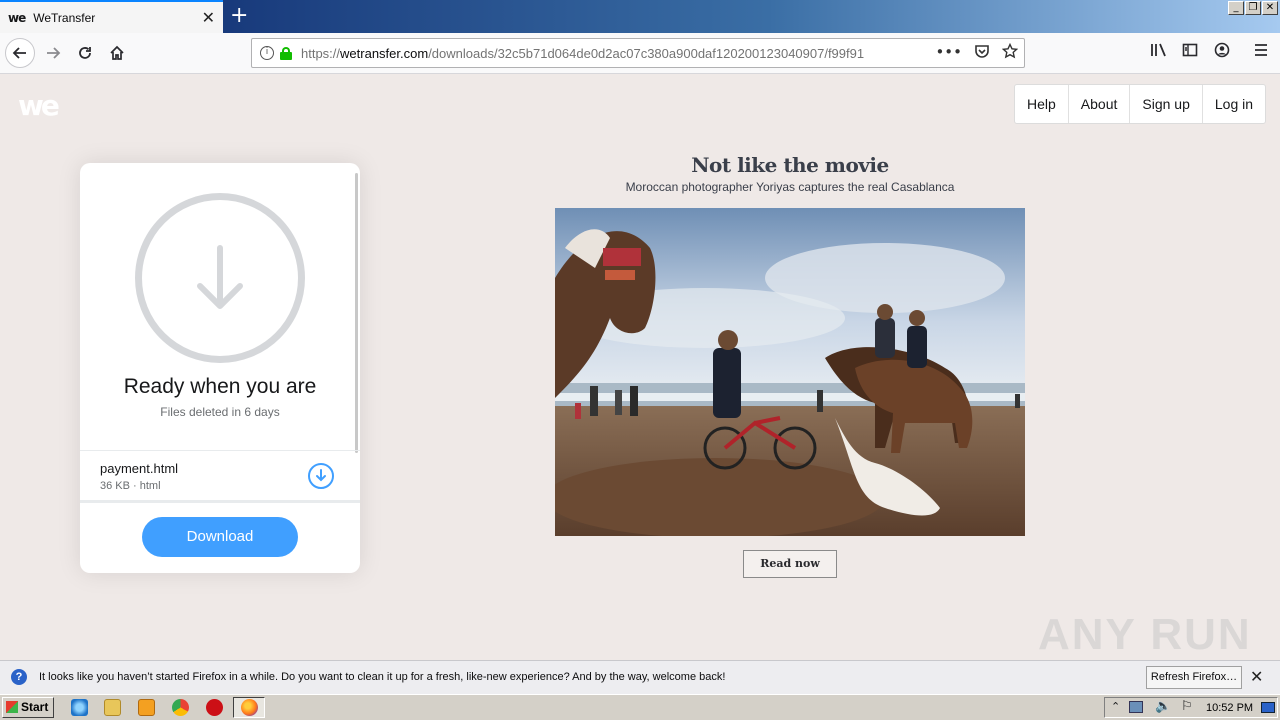 This screenshot has height=720, width=1280. What do you see at coordinates (214, 707) in the screenshot?
I see `opera-icon` at bounding box center [214, 707].